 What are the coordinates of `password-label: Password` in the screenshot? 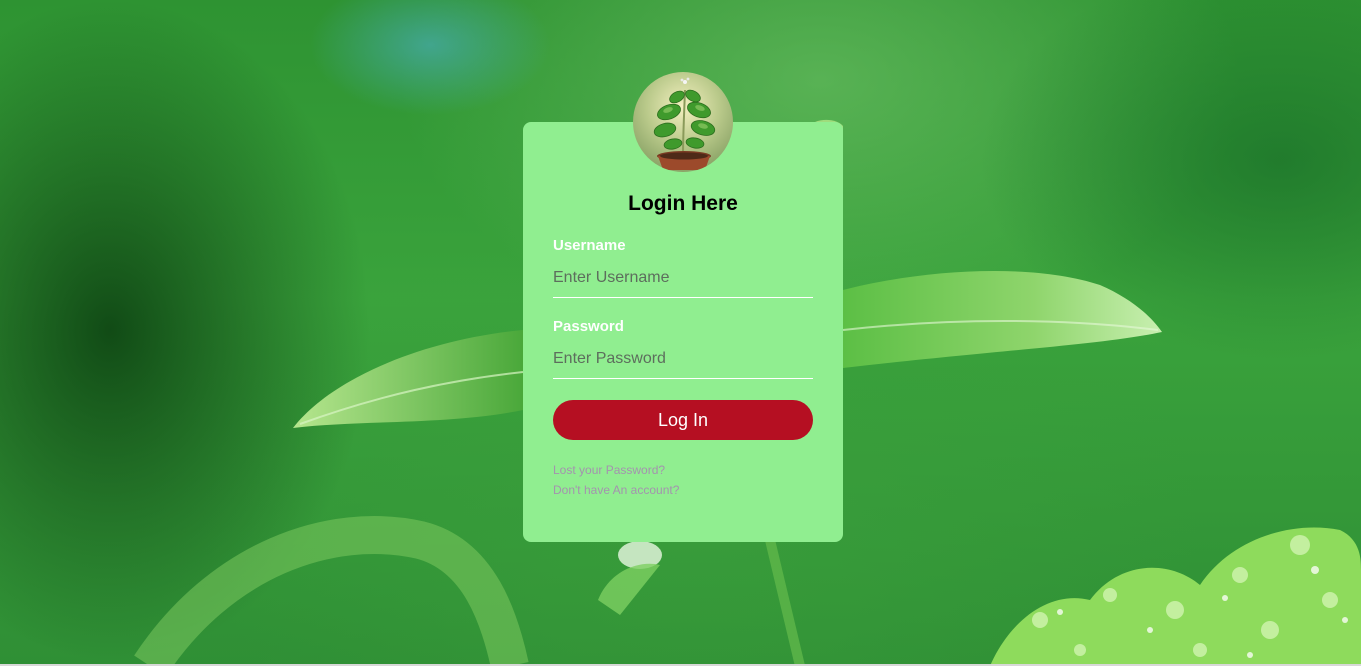 It's located at (588, 326).